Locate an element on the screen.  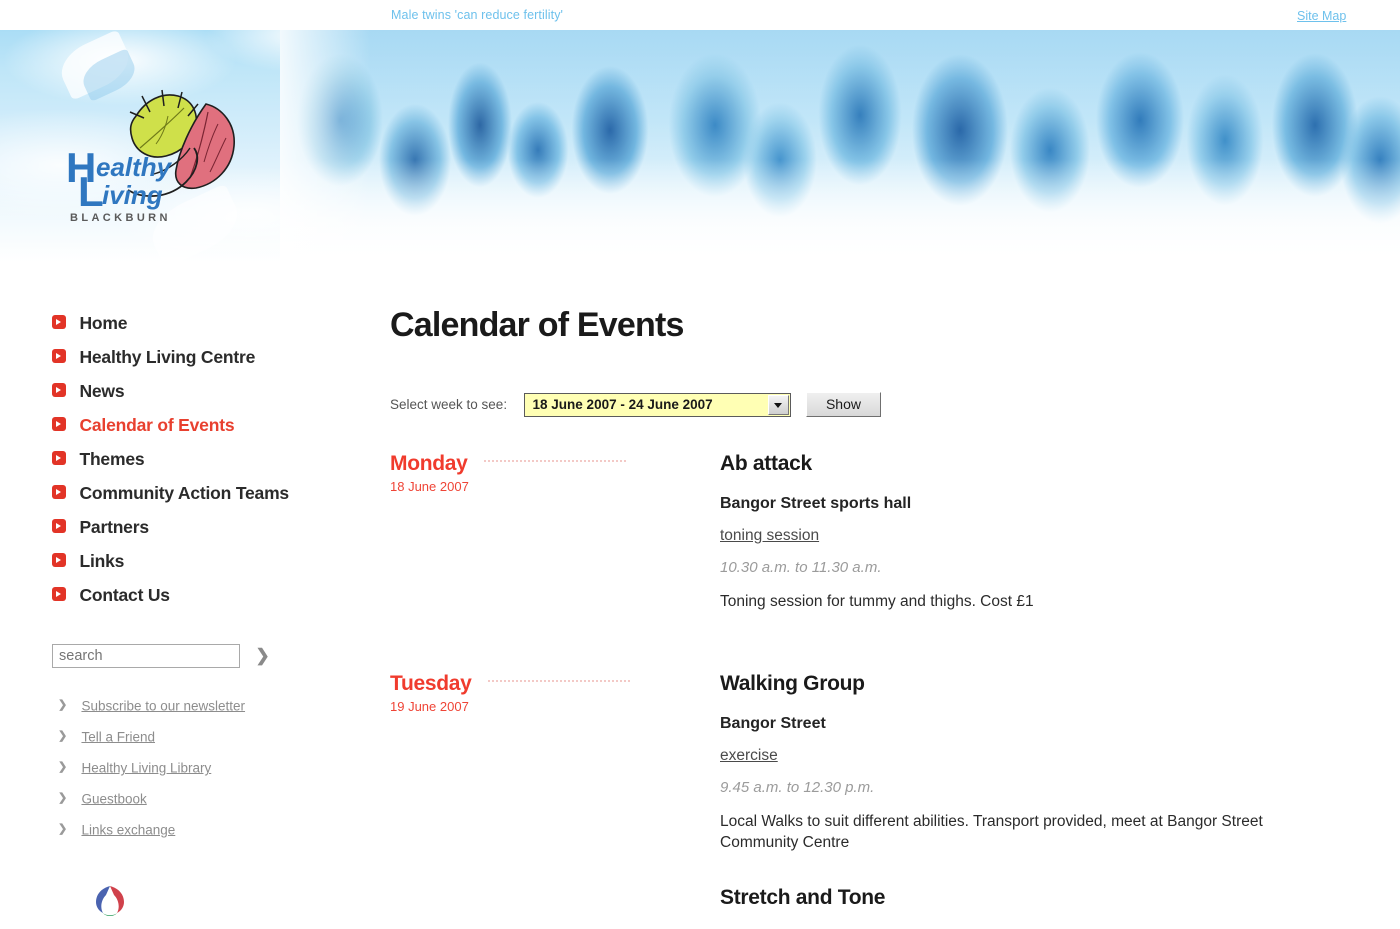
event-title: Walking Group is located at coordinates (792, 683).